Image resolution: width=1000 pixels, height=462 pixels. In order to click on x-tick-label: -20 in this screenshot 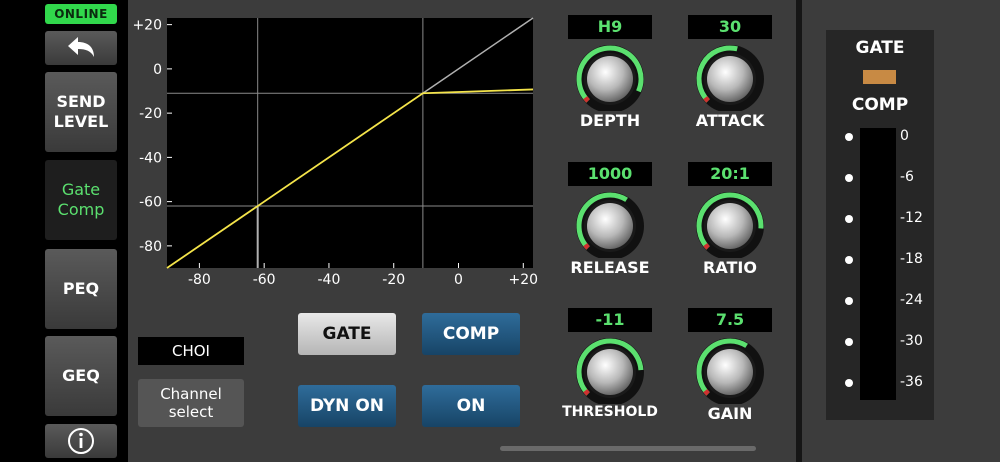, I will do `click(393, 280)`.